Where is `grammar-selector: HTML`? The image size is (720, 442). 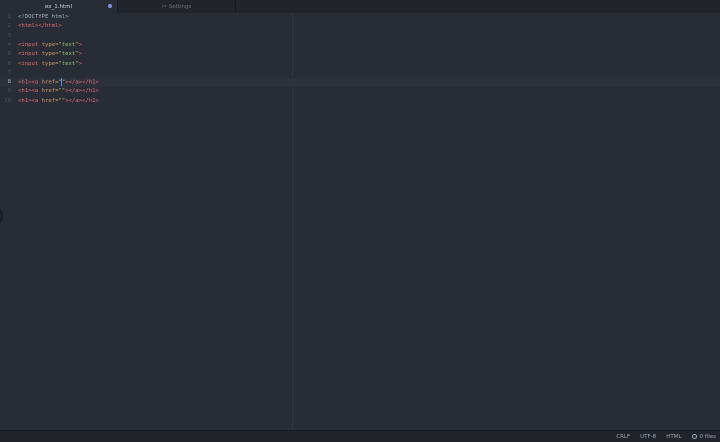
grammar-selector: HTML is located at coordinates (673, 437).